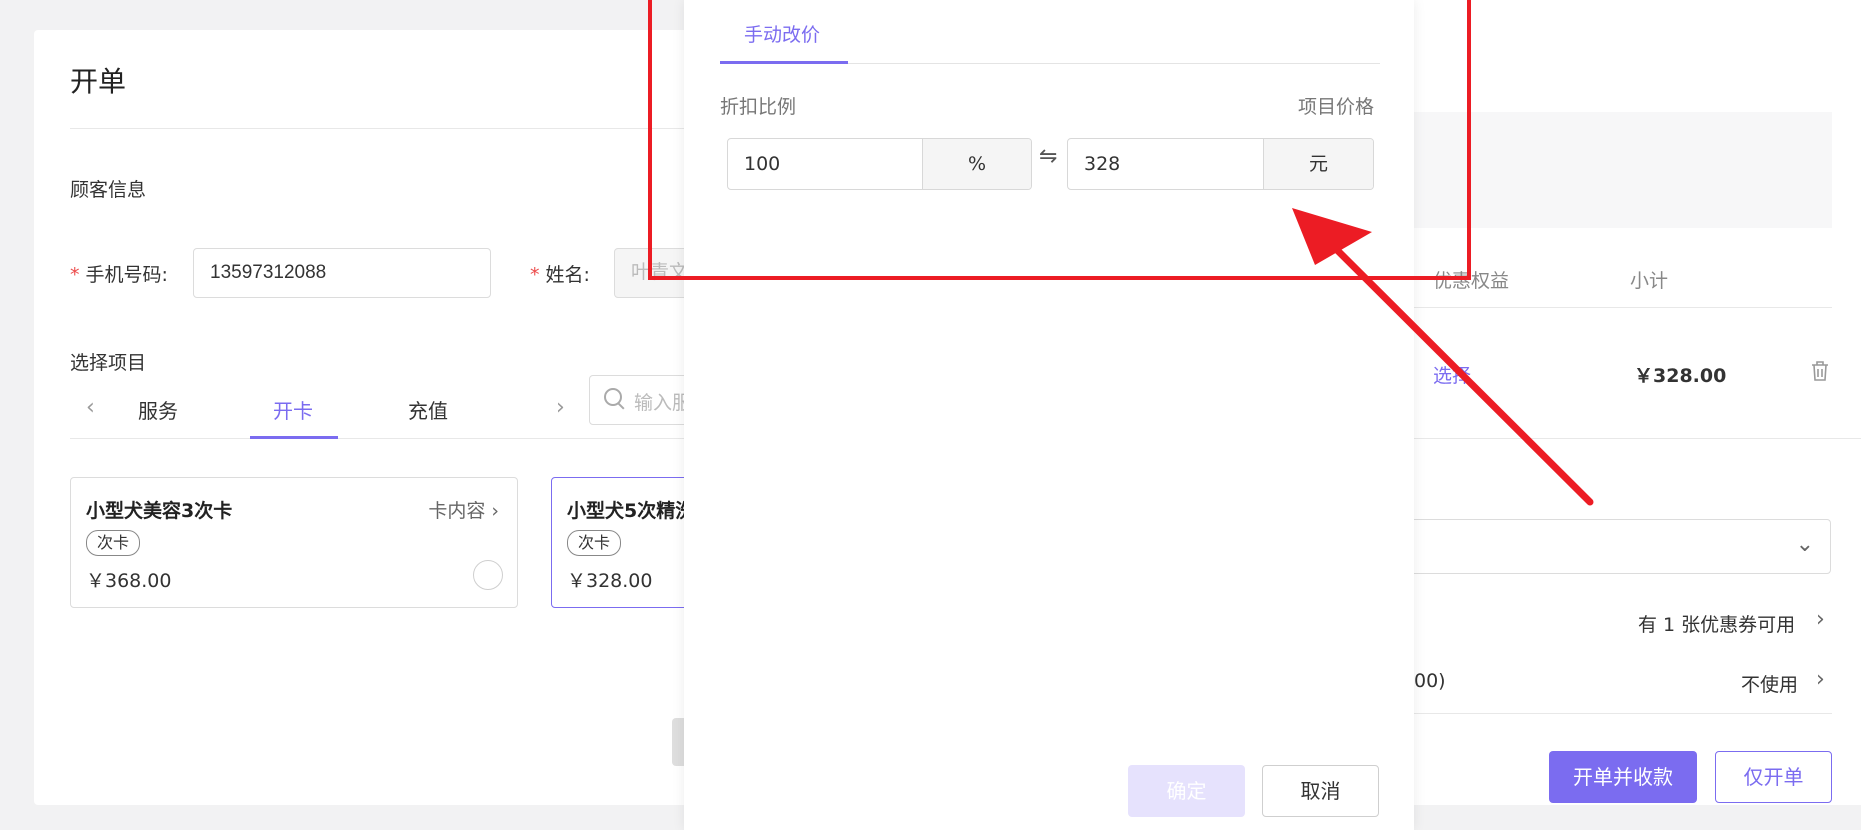 Image resolution: width=1861 pixels, height=830 pixels. What do you see at coordinates (610, 581) in the screenshot?
I see `card-price: ￥328.00` at bounding box center [610, 581].